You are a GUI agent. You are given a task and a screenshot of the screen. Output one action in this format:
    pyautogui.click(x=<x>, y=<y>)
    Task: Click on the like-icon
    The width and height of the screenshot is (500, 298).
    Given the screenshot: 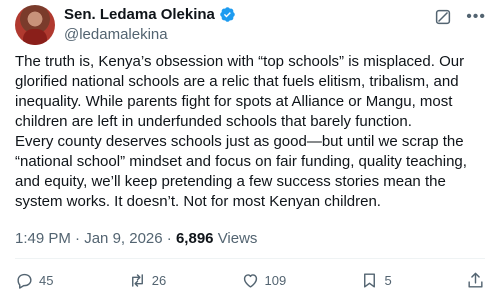 What is the action you would take?
    pyautogui.click(x=250, y=280)
    